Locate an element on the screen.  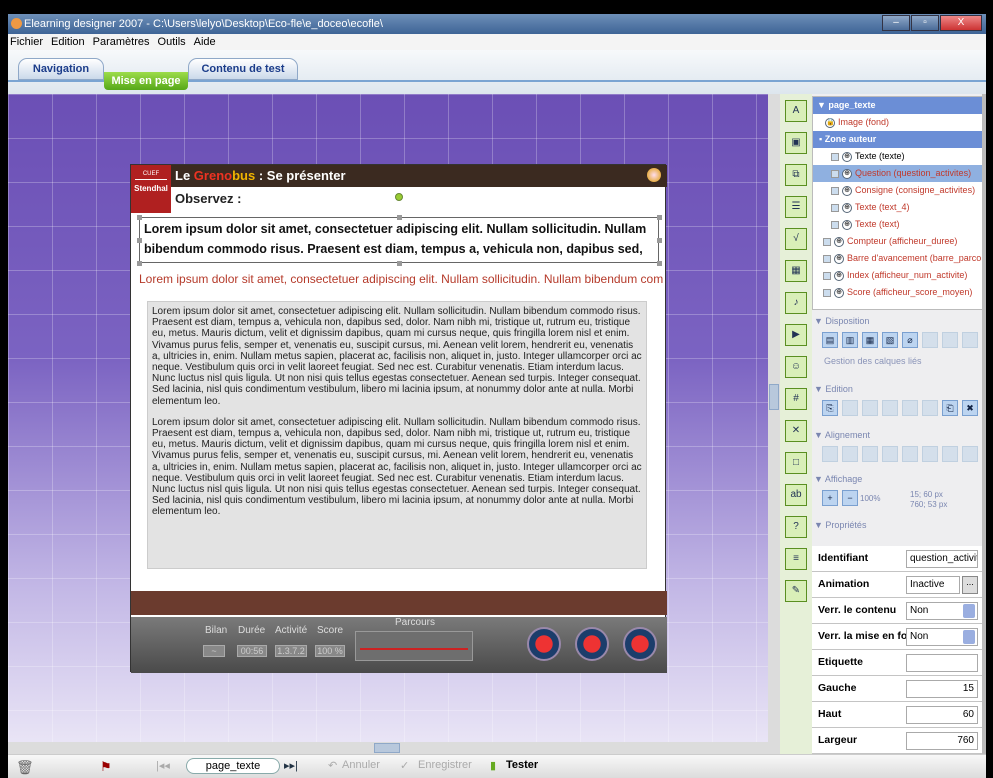
tree-item: ▪ Zone auteur is located at coordinates (899, 139).